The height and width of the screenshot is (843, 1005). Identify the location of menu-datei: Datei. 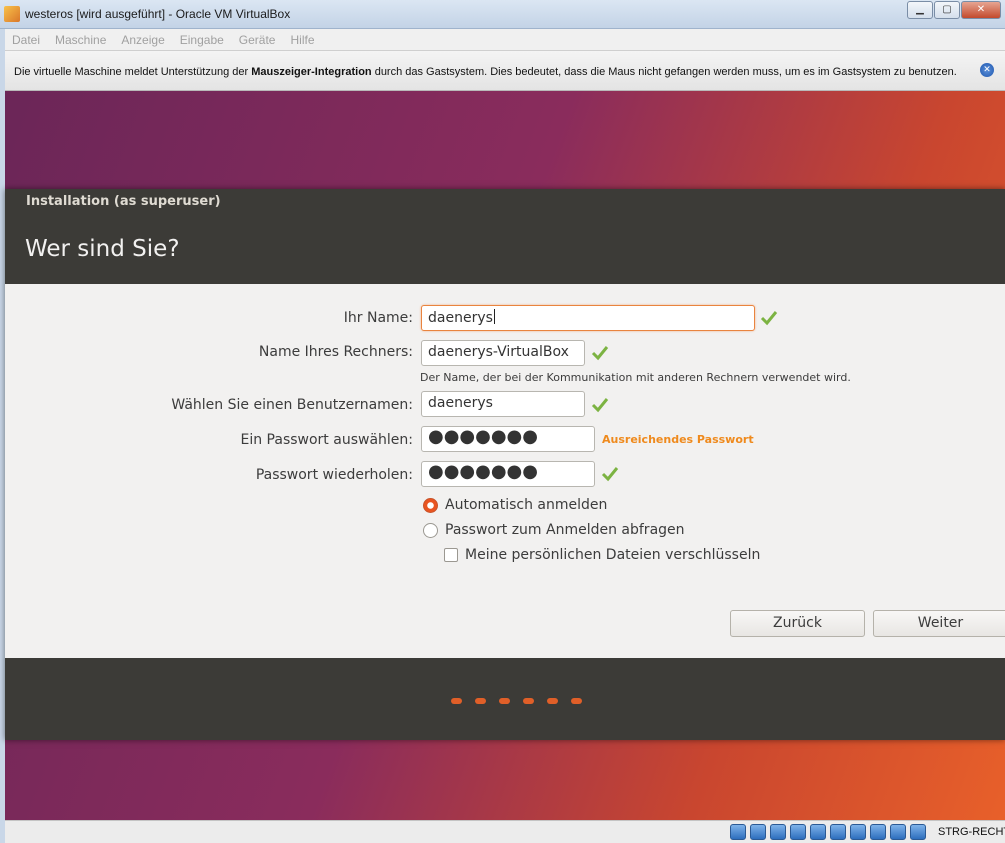
(26, 40).